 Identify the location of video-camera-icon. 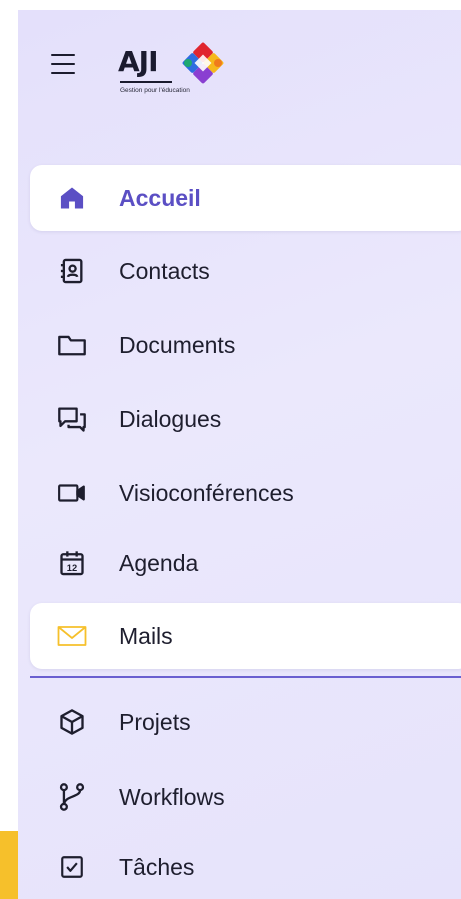
(72, 493).